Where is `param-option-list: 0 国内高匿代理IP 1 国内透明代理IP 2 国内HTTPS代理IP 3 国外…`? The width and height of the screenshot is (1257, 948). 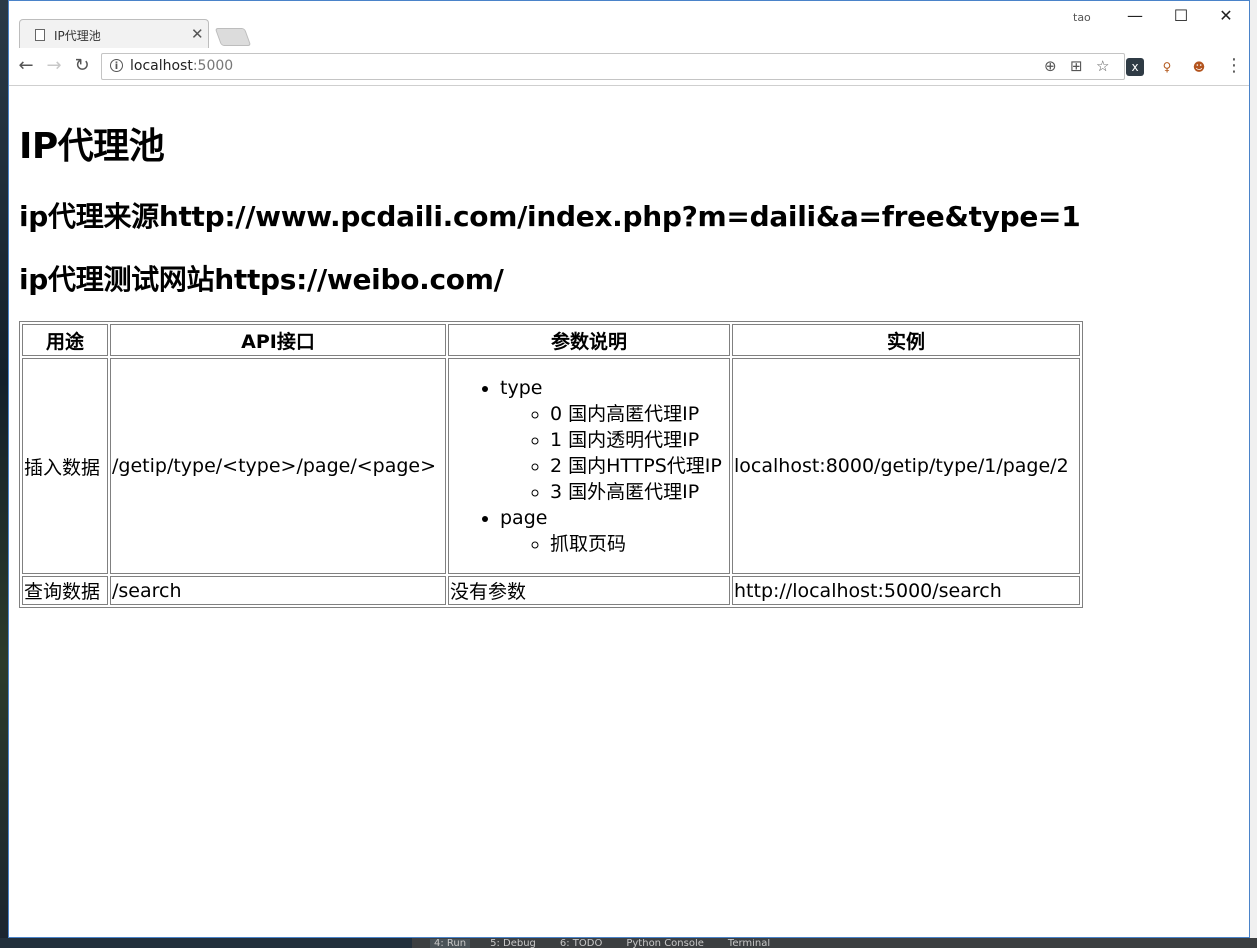
param-option-list: 0 国内高匿代理IP 1 国内透明代理IP 2 国内HTTPS代理IP 3 国外… is located at coordinates (614, 453).